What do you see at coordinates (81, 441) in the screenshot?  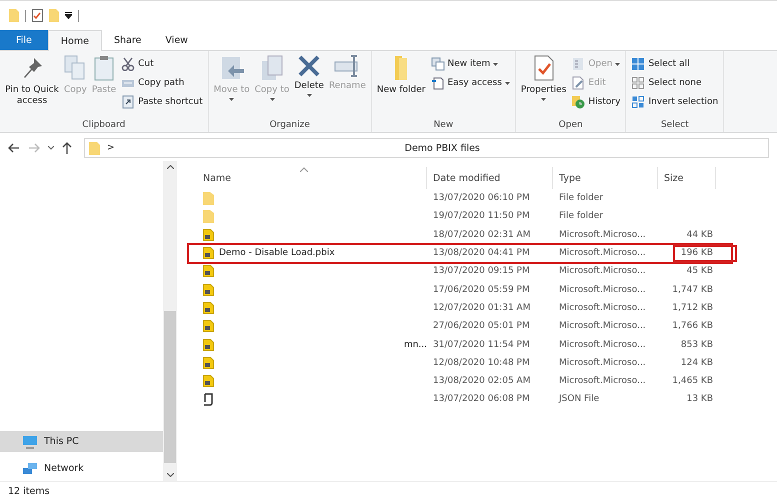 I see `nav-item: This PC` at bounding box center [81, 441].